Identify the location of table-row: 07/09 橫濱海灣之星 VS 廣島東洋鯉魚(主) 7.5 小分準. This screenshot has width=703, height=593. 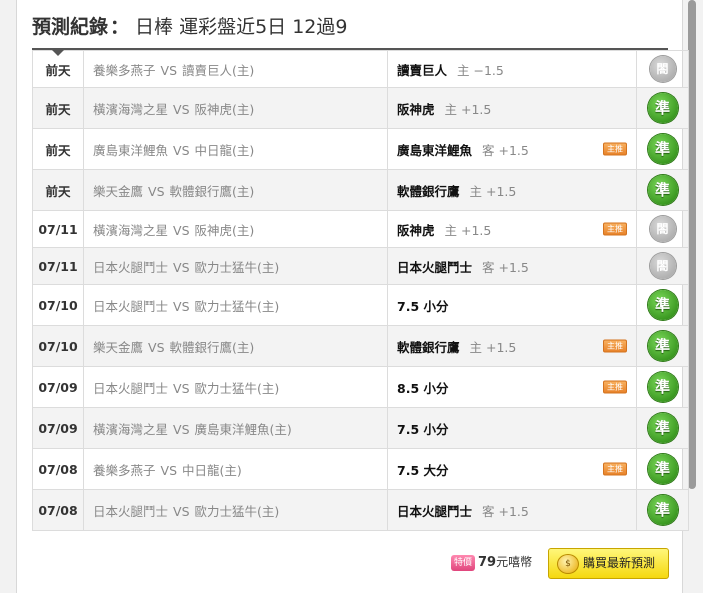
(360, 428).